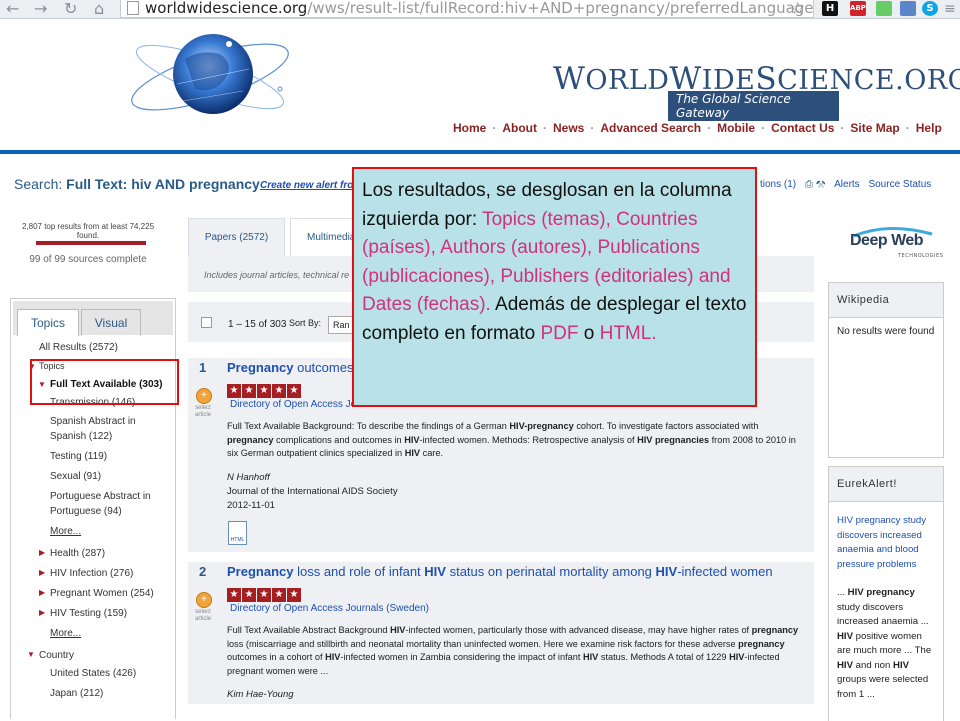 This screenshot has height=721, width=960. I want to click on forward-icon: →, so click(40, 9).